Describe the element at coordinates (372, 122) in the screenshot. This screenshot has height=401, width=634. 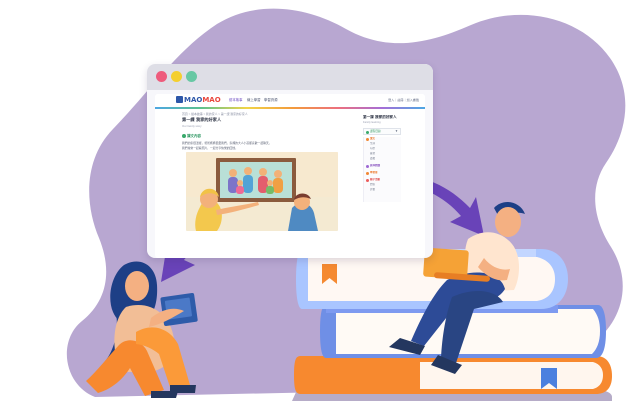
I see `sidebar-subtitle: Family learning` at that location.